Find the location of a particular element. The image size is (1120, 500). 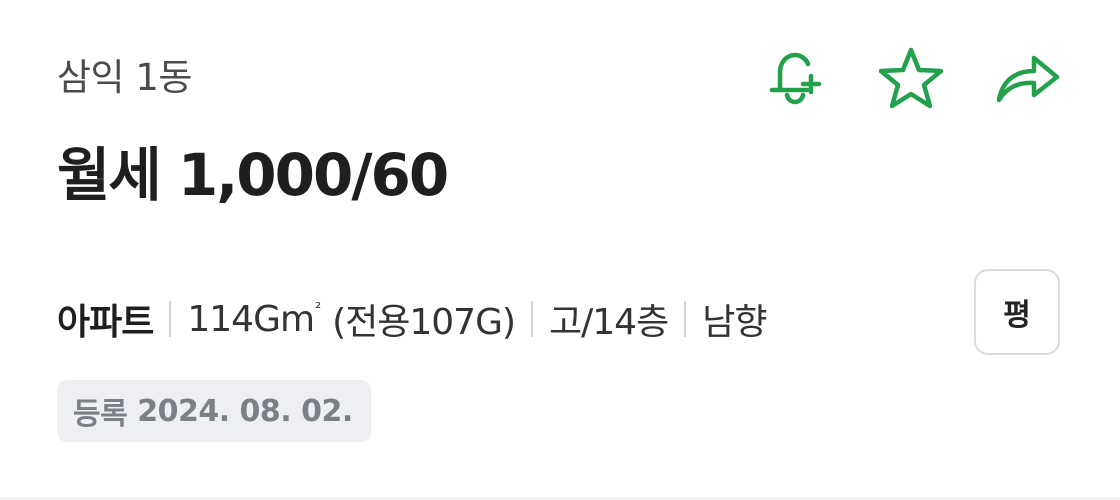

pyeong-toggle-button: 평 is located at coordinates (1017, 312).